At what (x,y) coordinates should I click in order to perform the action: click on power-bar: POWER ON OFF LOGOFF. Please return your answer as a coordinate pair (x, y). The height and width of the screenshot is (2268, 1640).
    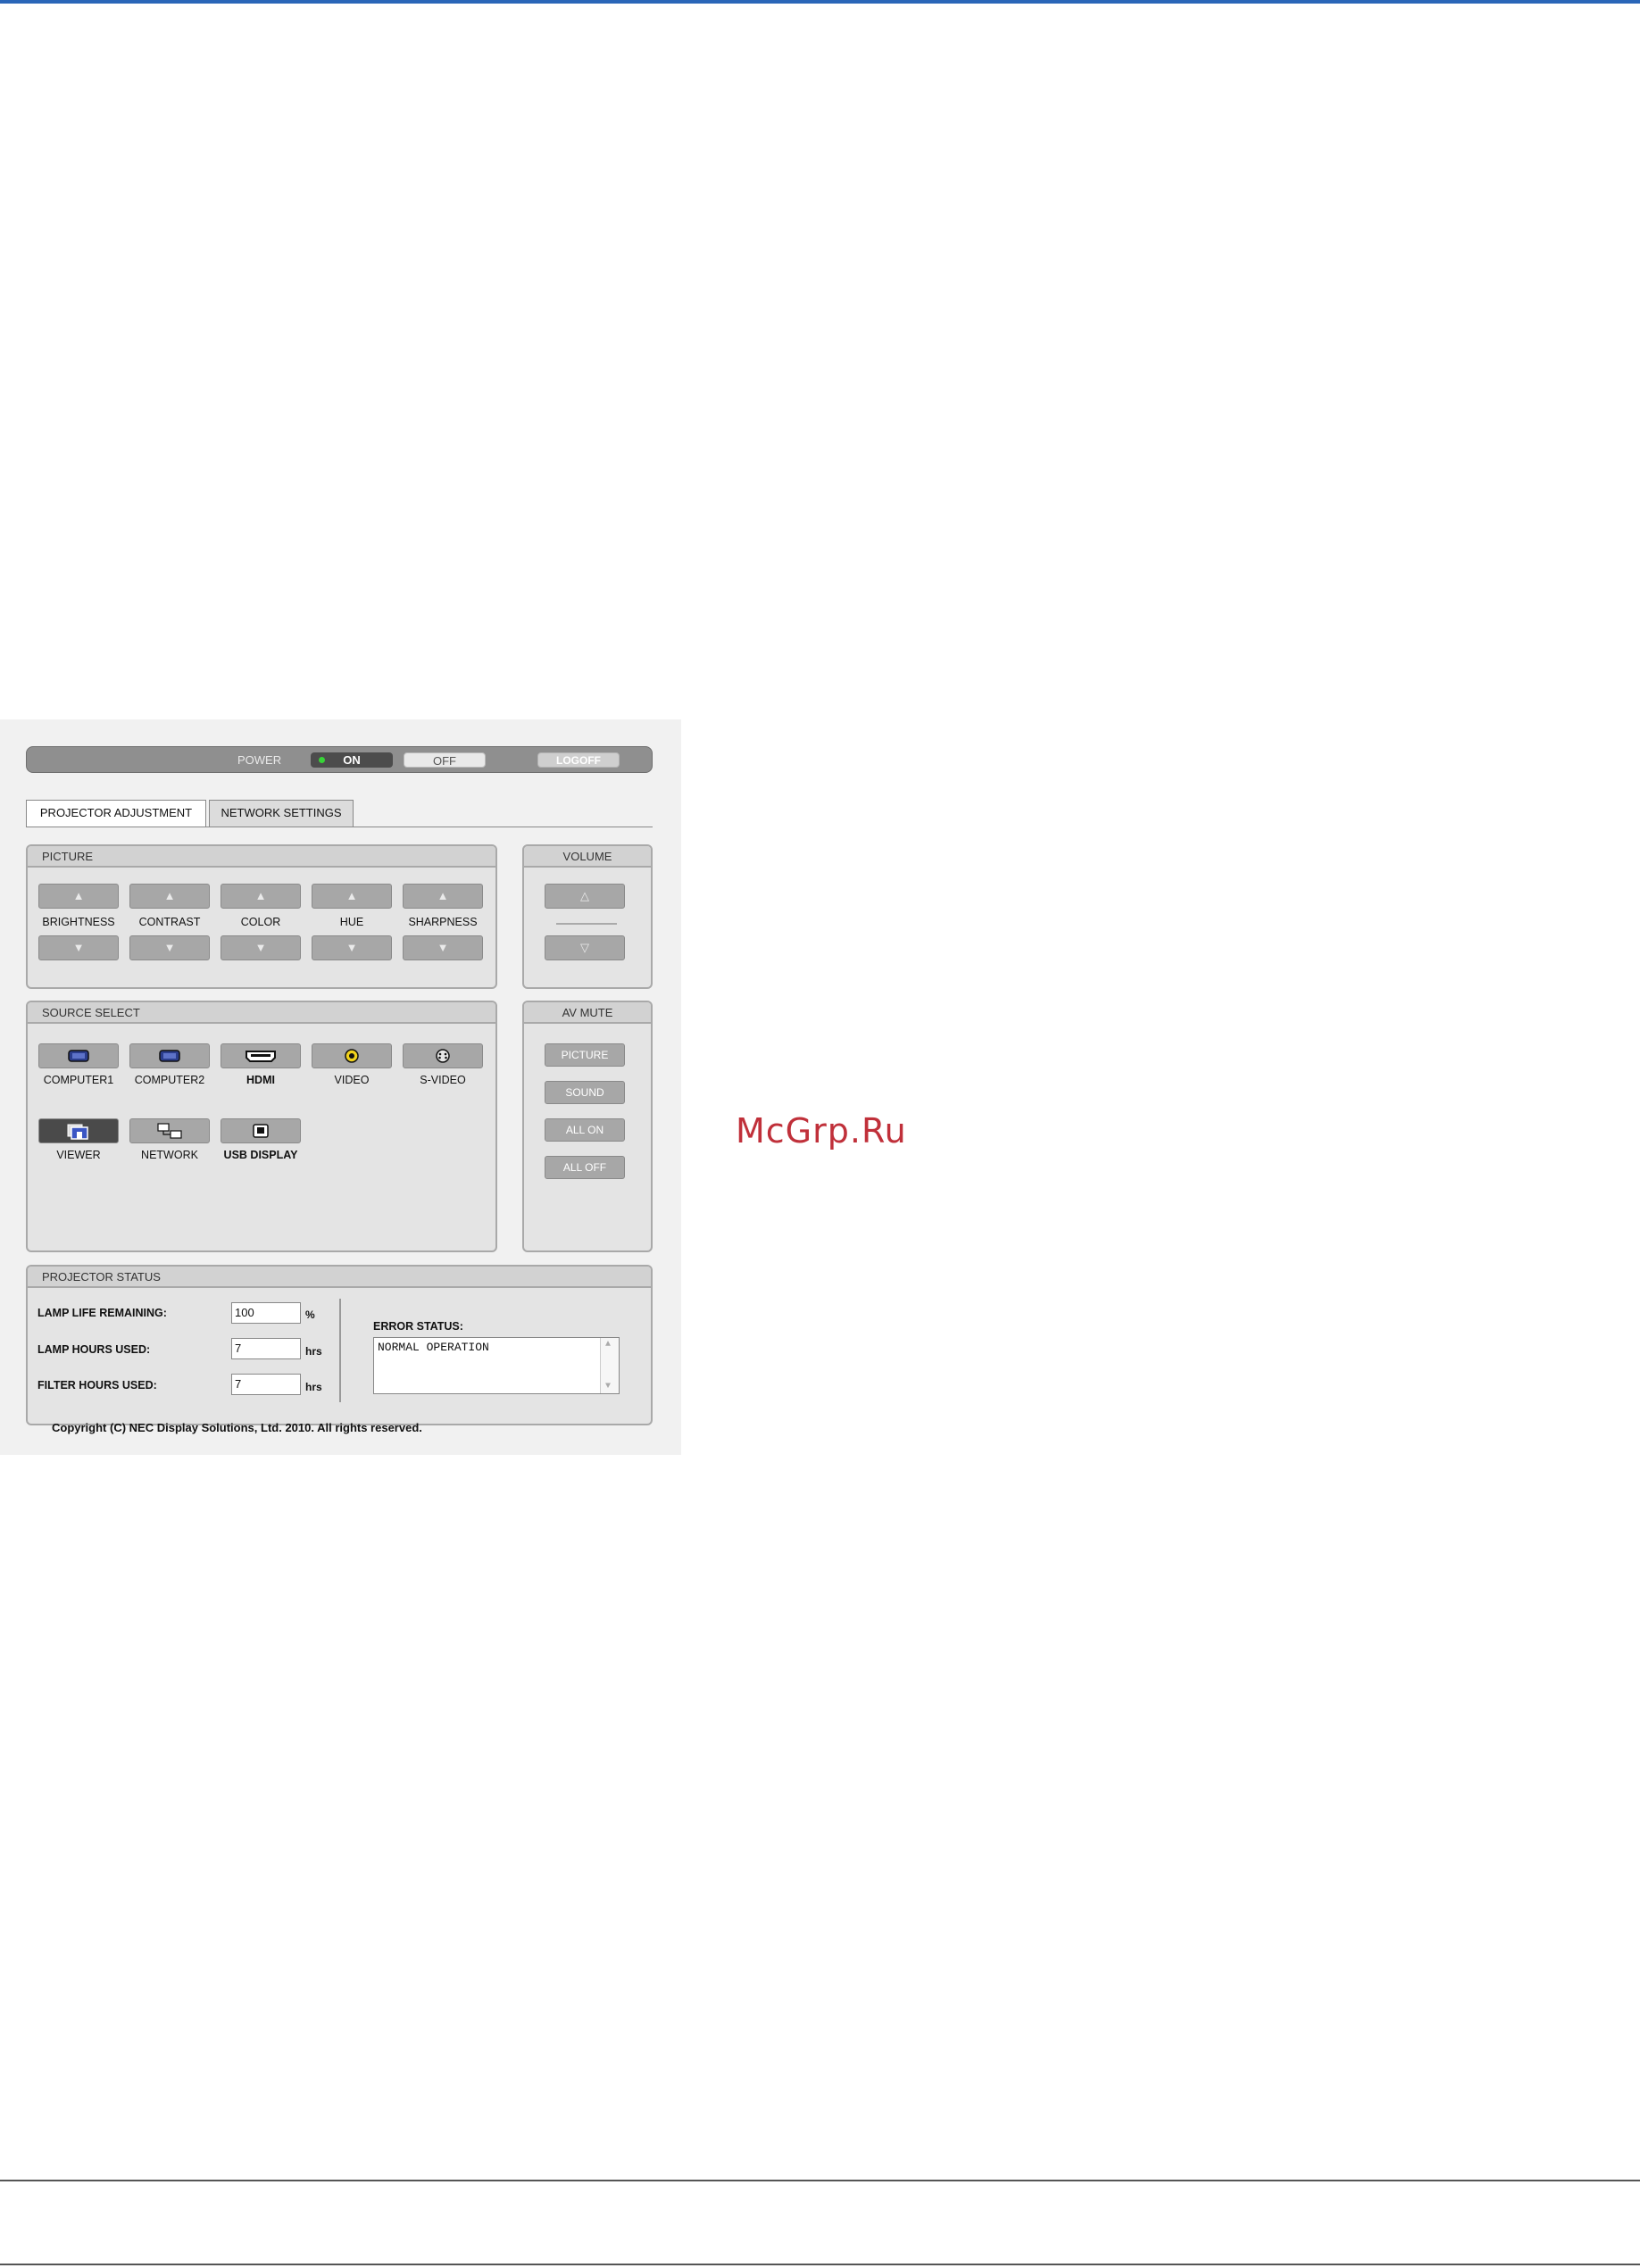
    Looking at the image, I should click on (339, 760).